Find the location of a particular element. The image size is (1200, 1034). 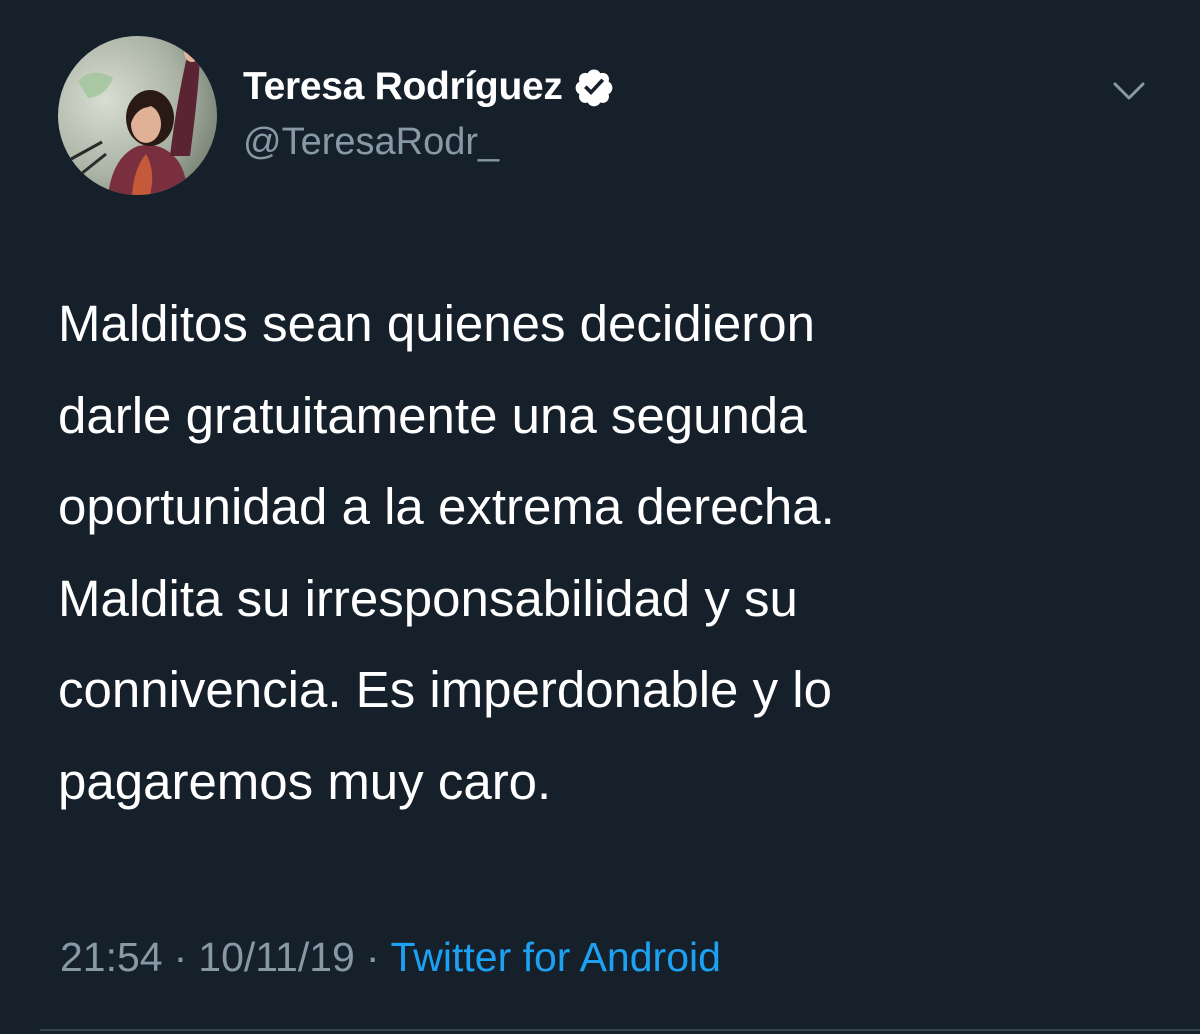

tweet-metadata: 21:54 · 10/11/19 · Twitter for Android is located at coordinates (390, 957).